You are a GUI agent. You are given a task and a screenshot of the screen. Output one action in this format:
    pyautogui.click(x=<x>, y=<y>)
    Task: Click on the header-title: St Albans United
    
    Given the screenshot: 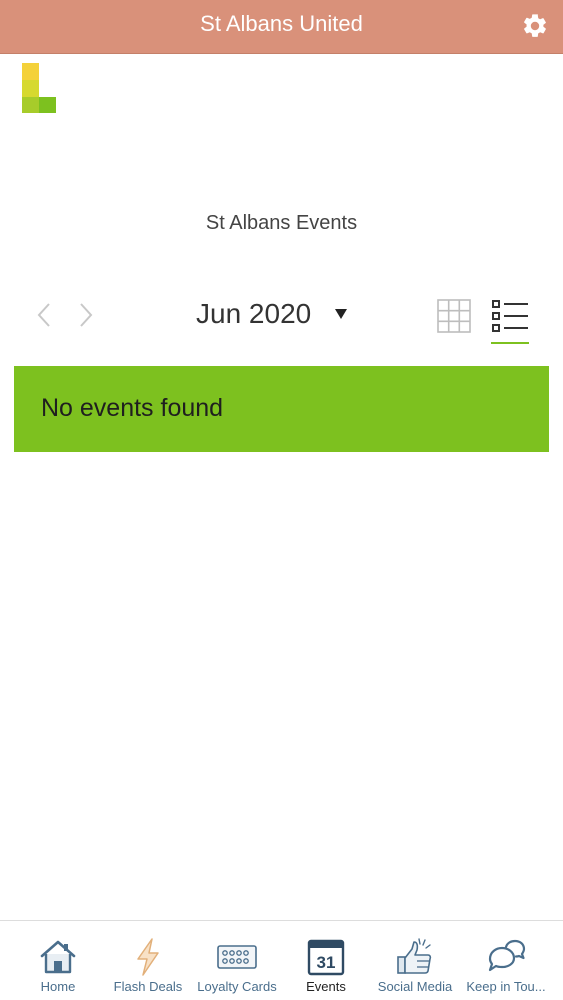 What is the action you would take?
    pyautogui.click(x=281, y=23)
    